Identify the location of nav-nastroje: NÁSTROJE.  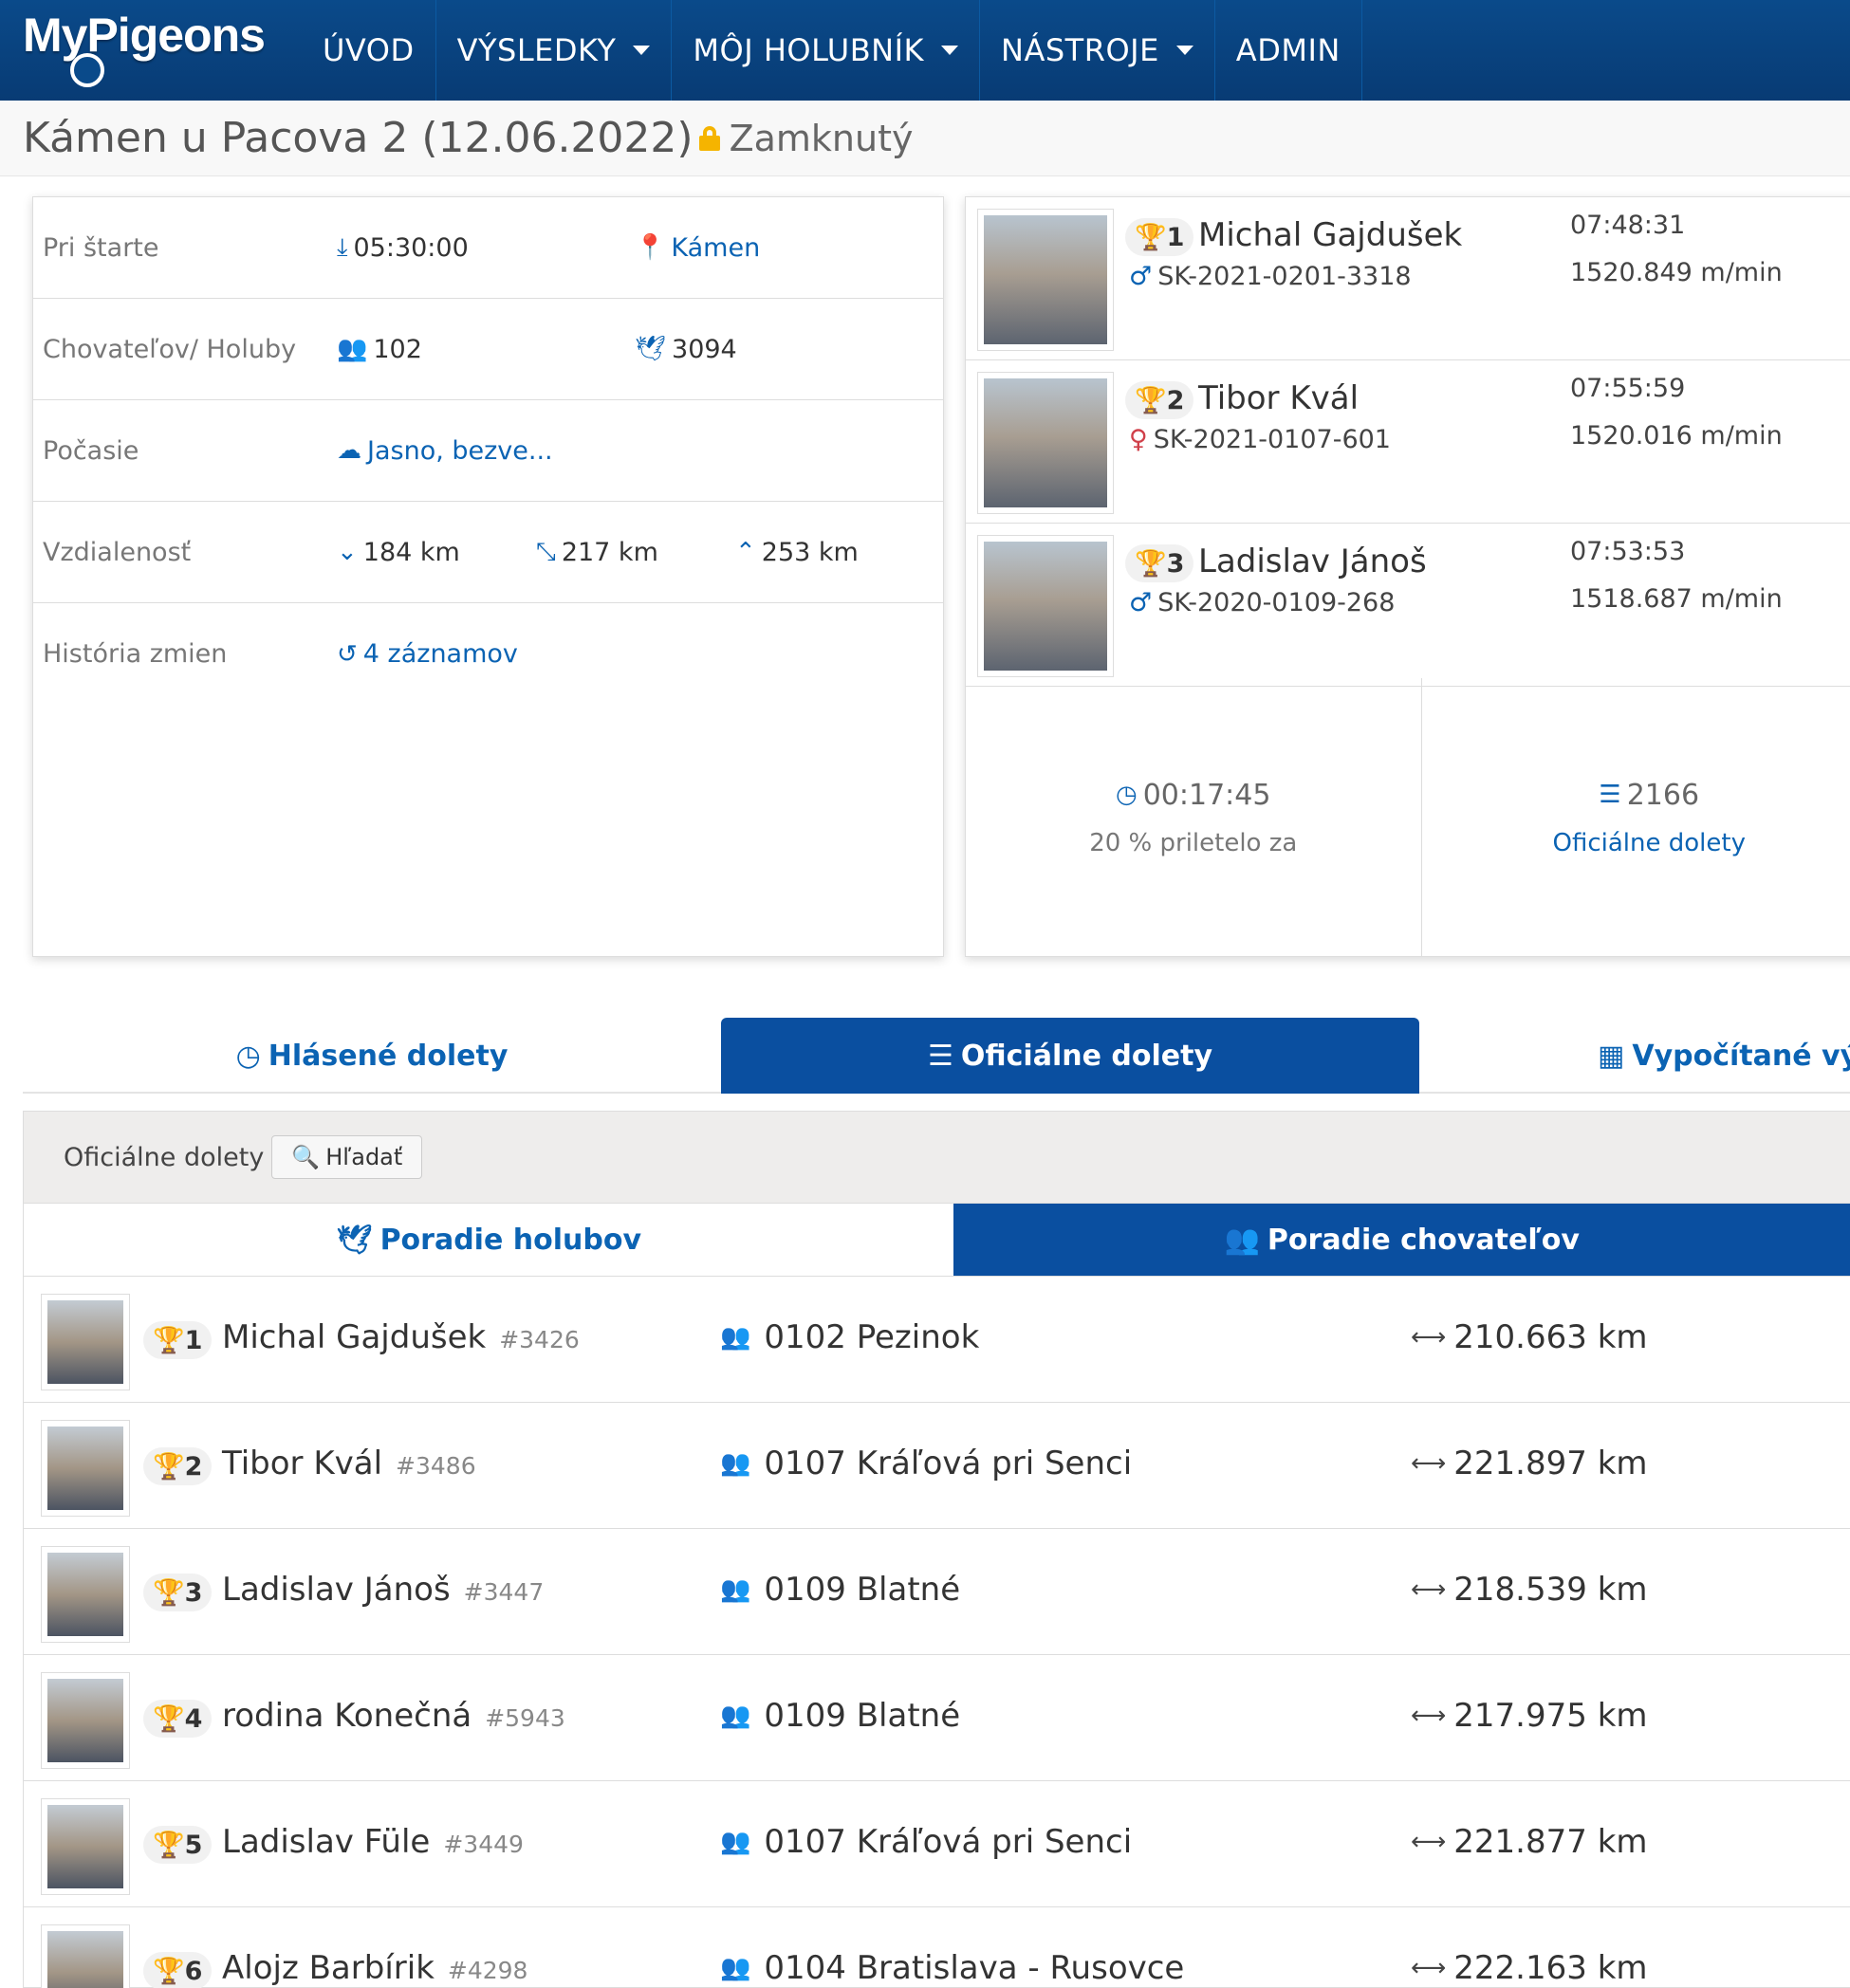
(1097, 50).